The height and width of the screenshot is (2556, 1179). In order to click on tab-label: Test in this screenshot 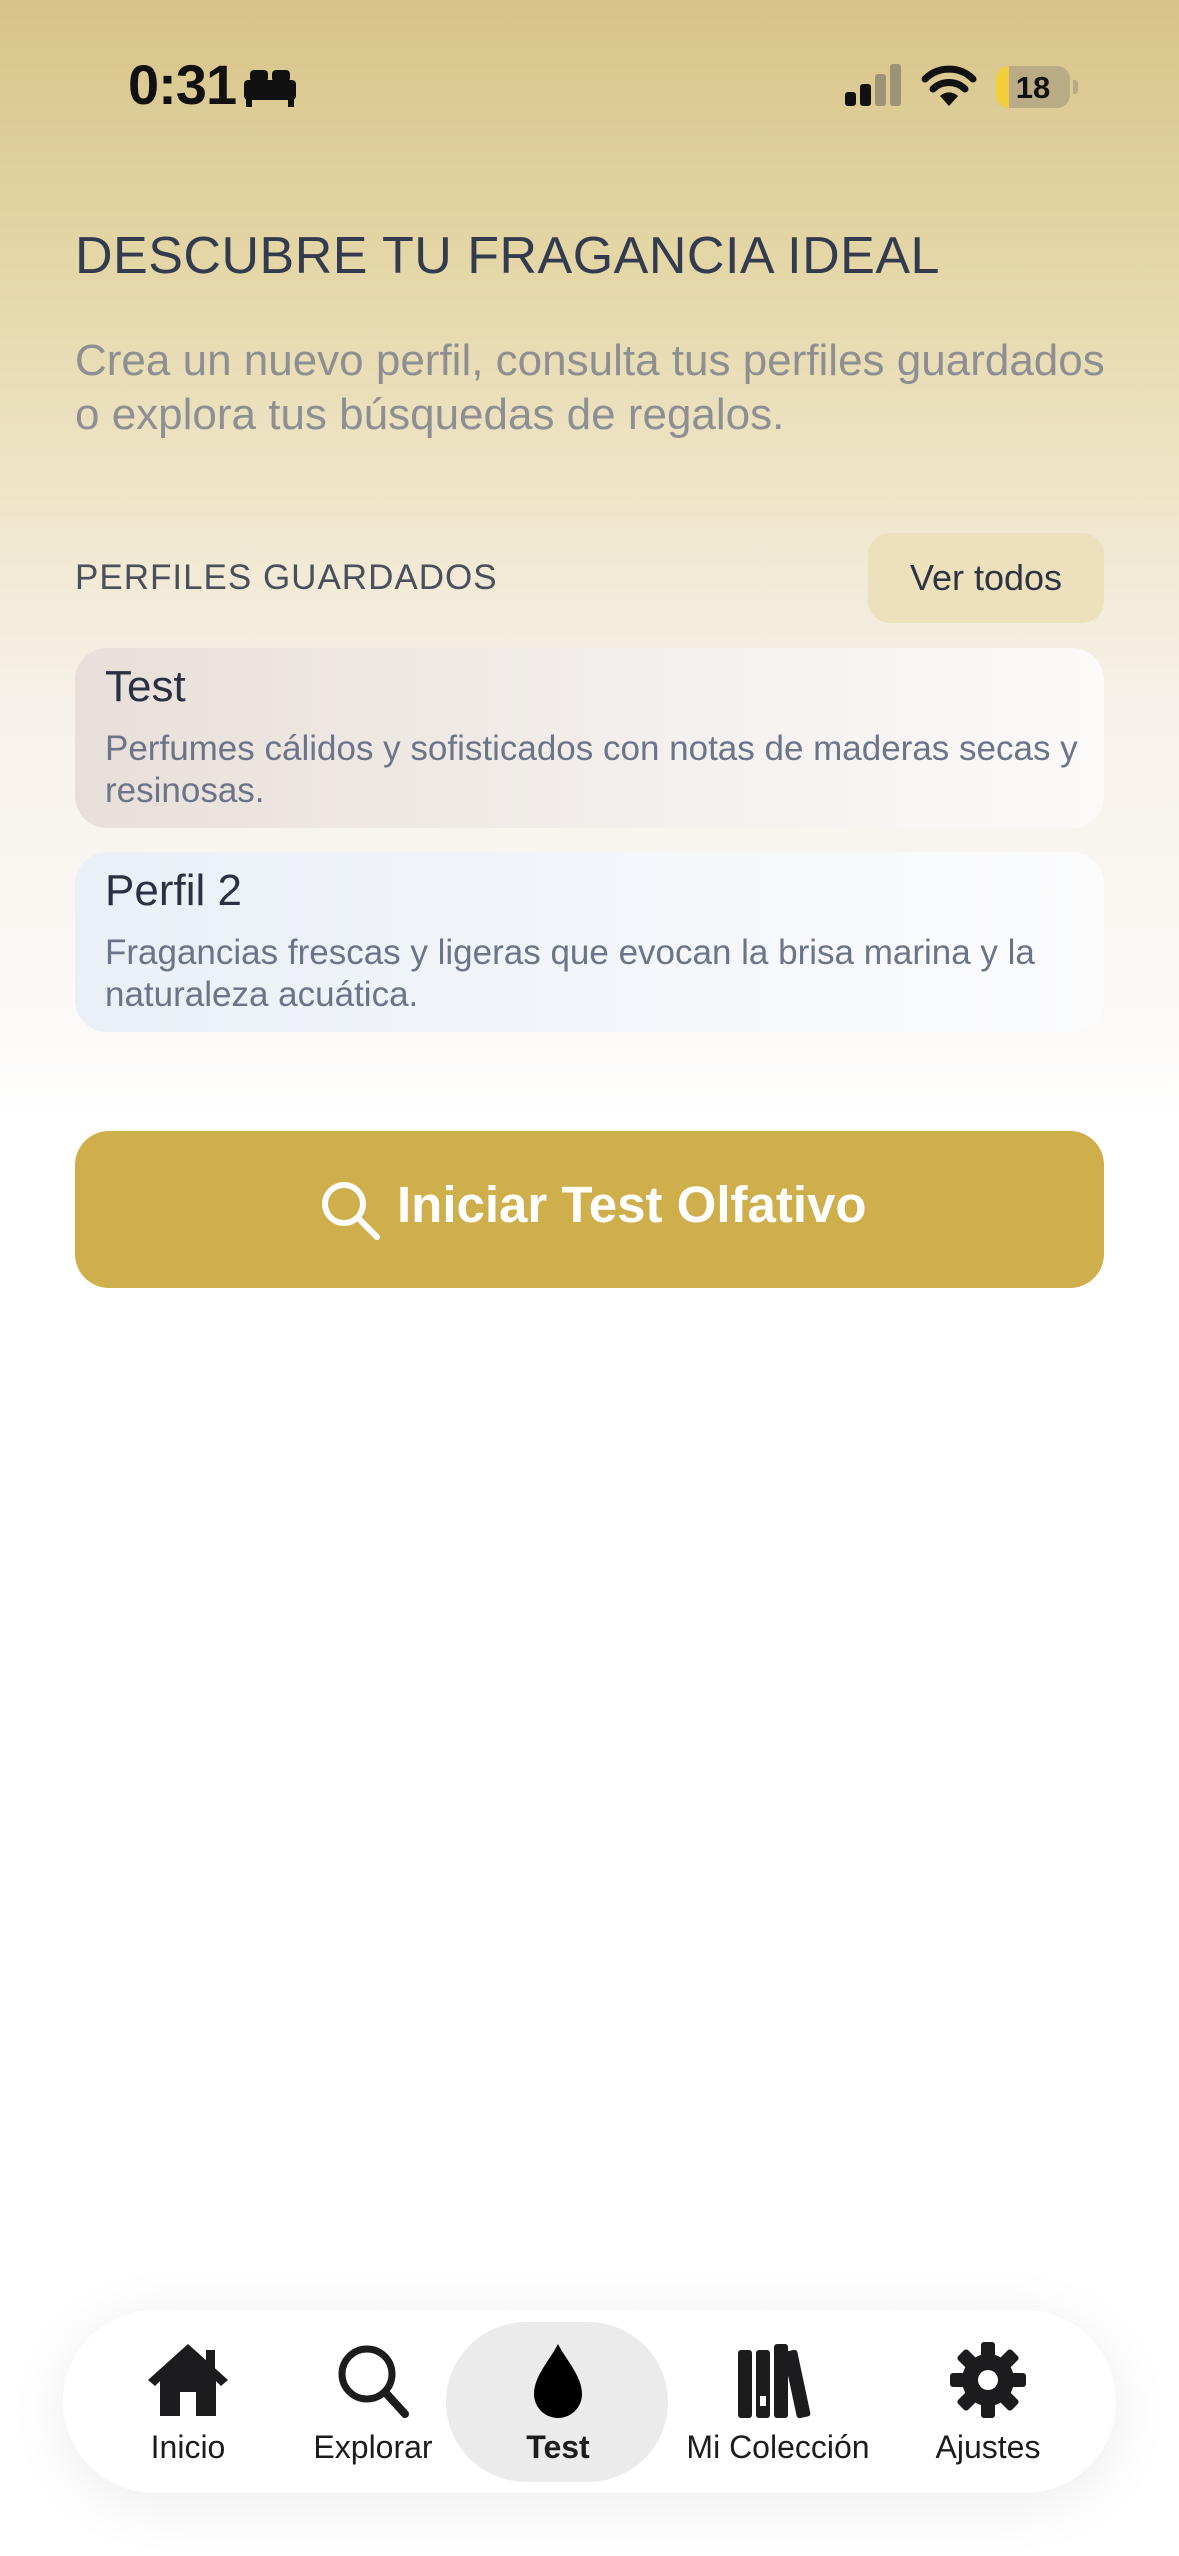, I will do `click(558, 2447)`.